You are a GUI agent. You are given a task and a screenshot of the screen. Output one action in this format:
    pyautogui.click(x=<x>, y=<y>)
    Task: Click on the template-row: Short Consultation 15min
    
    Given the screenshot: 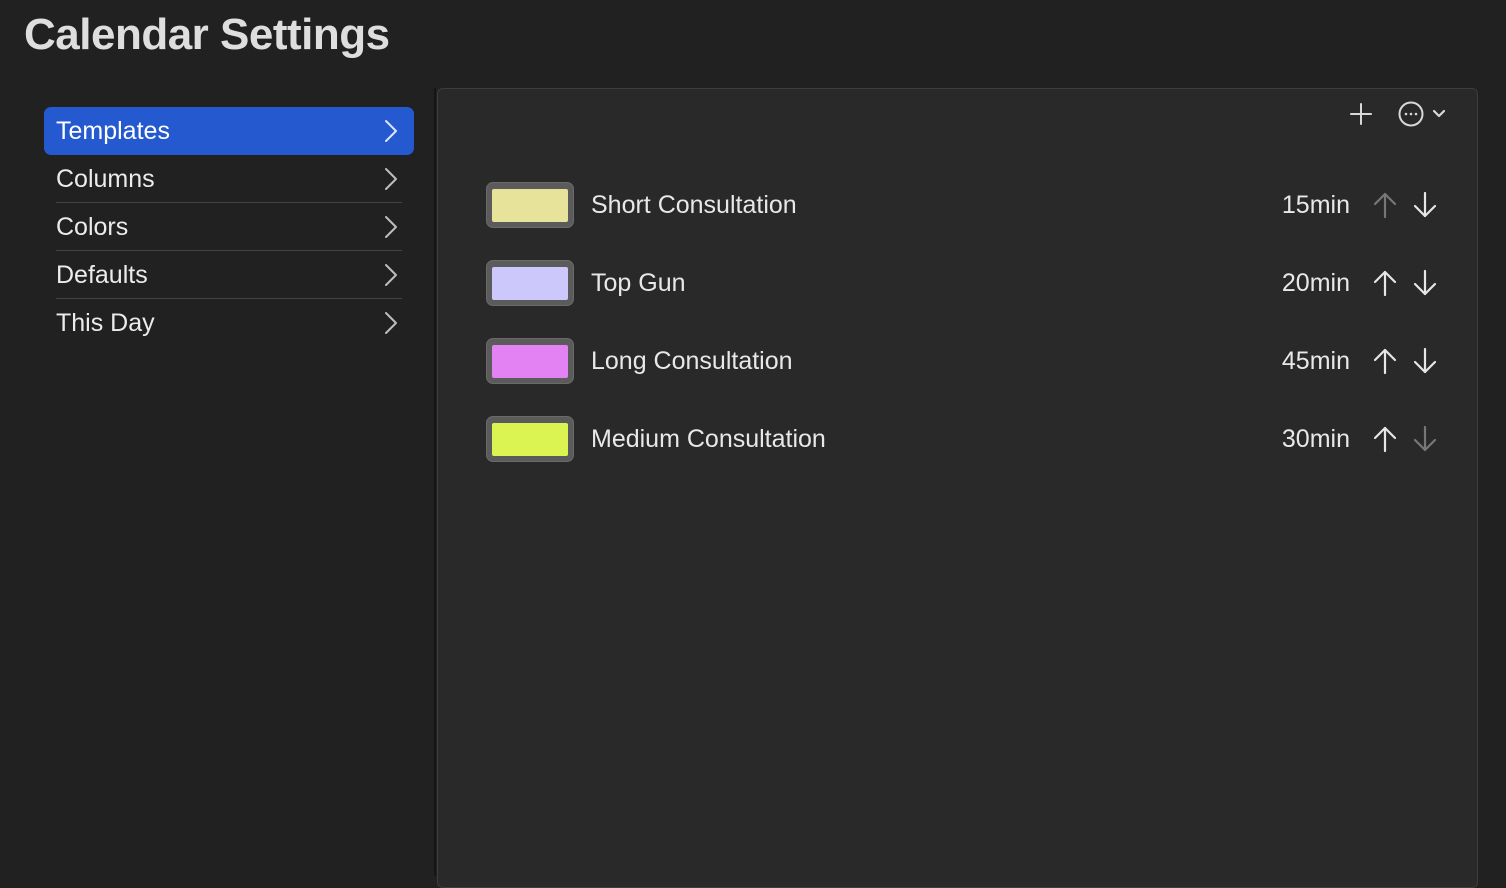 What is the action you would take?
    pyautogui.click(x=966, y=206)
    